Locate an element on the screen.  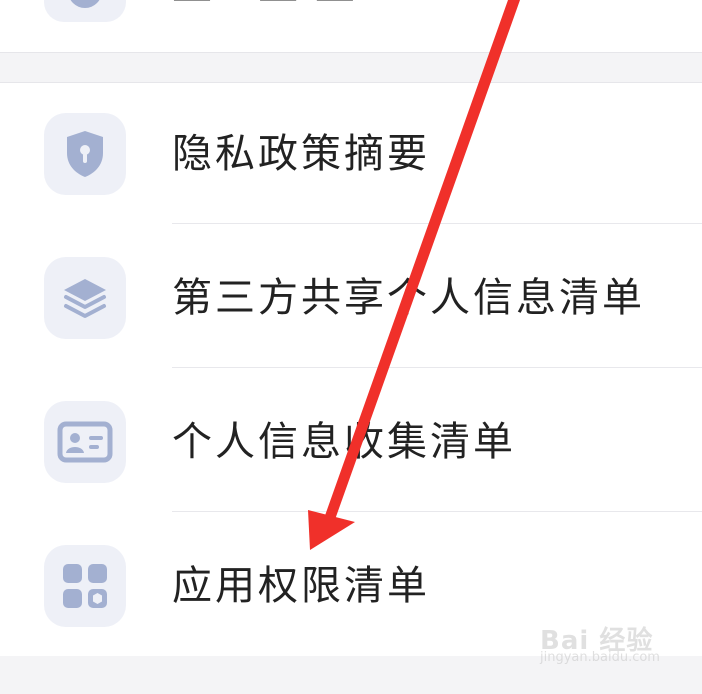
watermark-url: jingyan.baidu.com is located at coordinates (600, 657).